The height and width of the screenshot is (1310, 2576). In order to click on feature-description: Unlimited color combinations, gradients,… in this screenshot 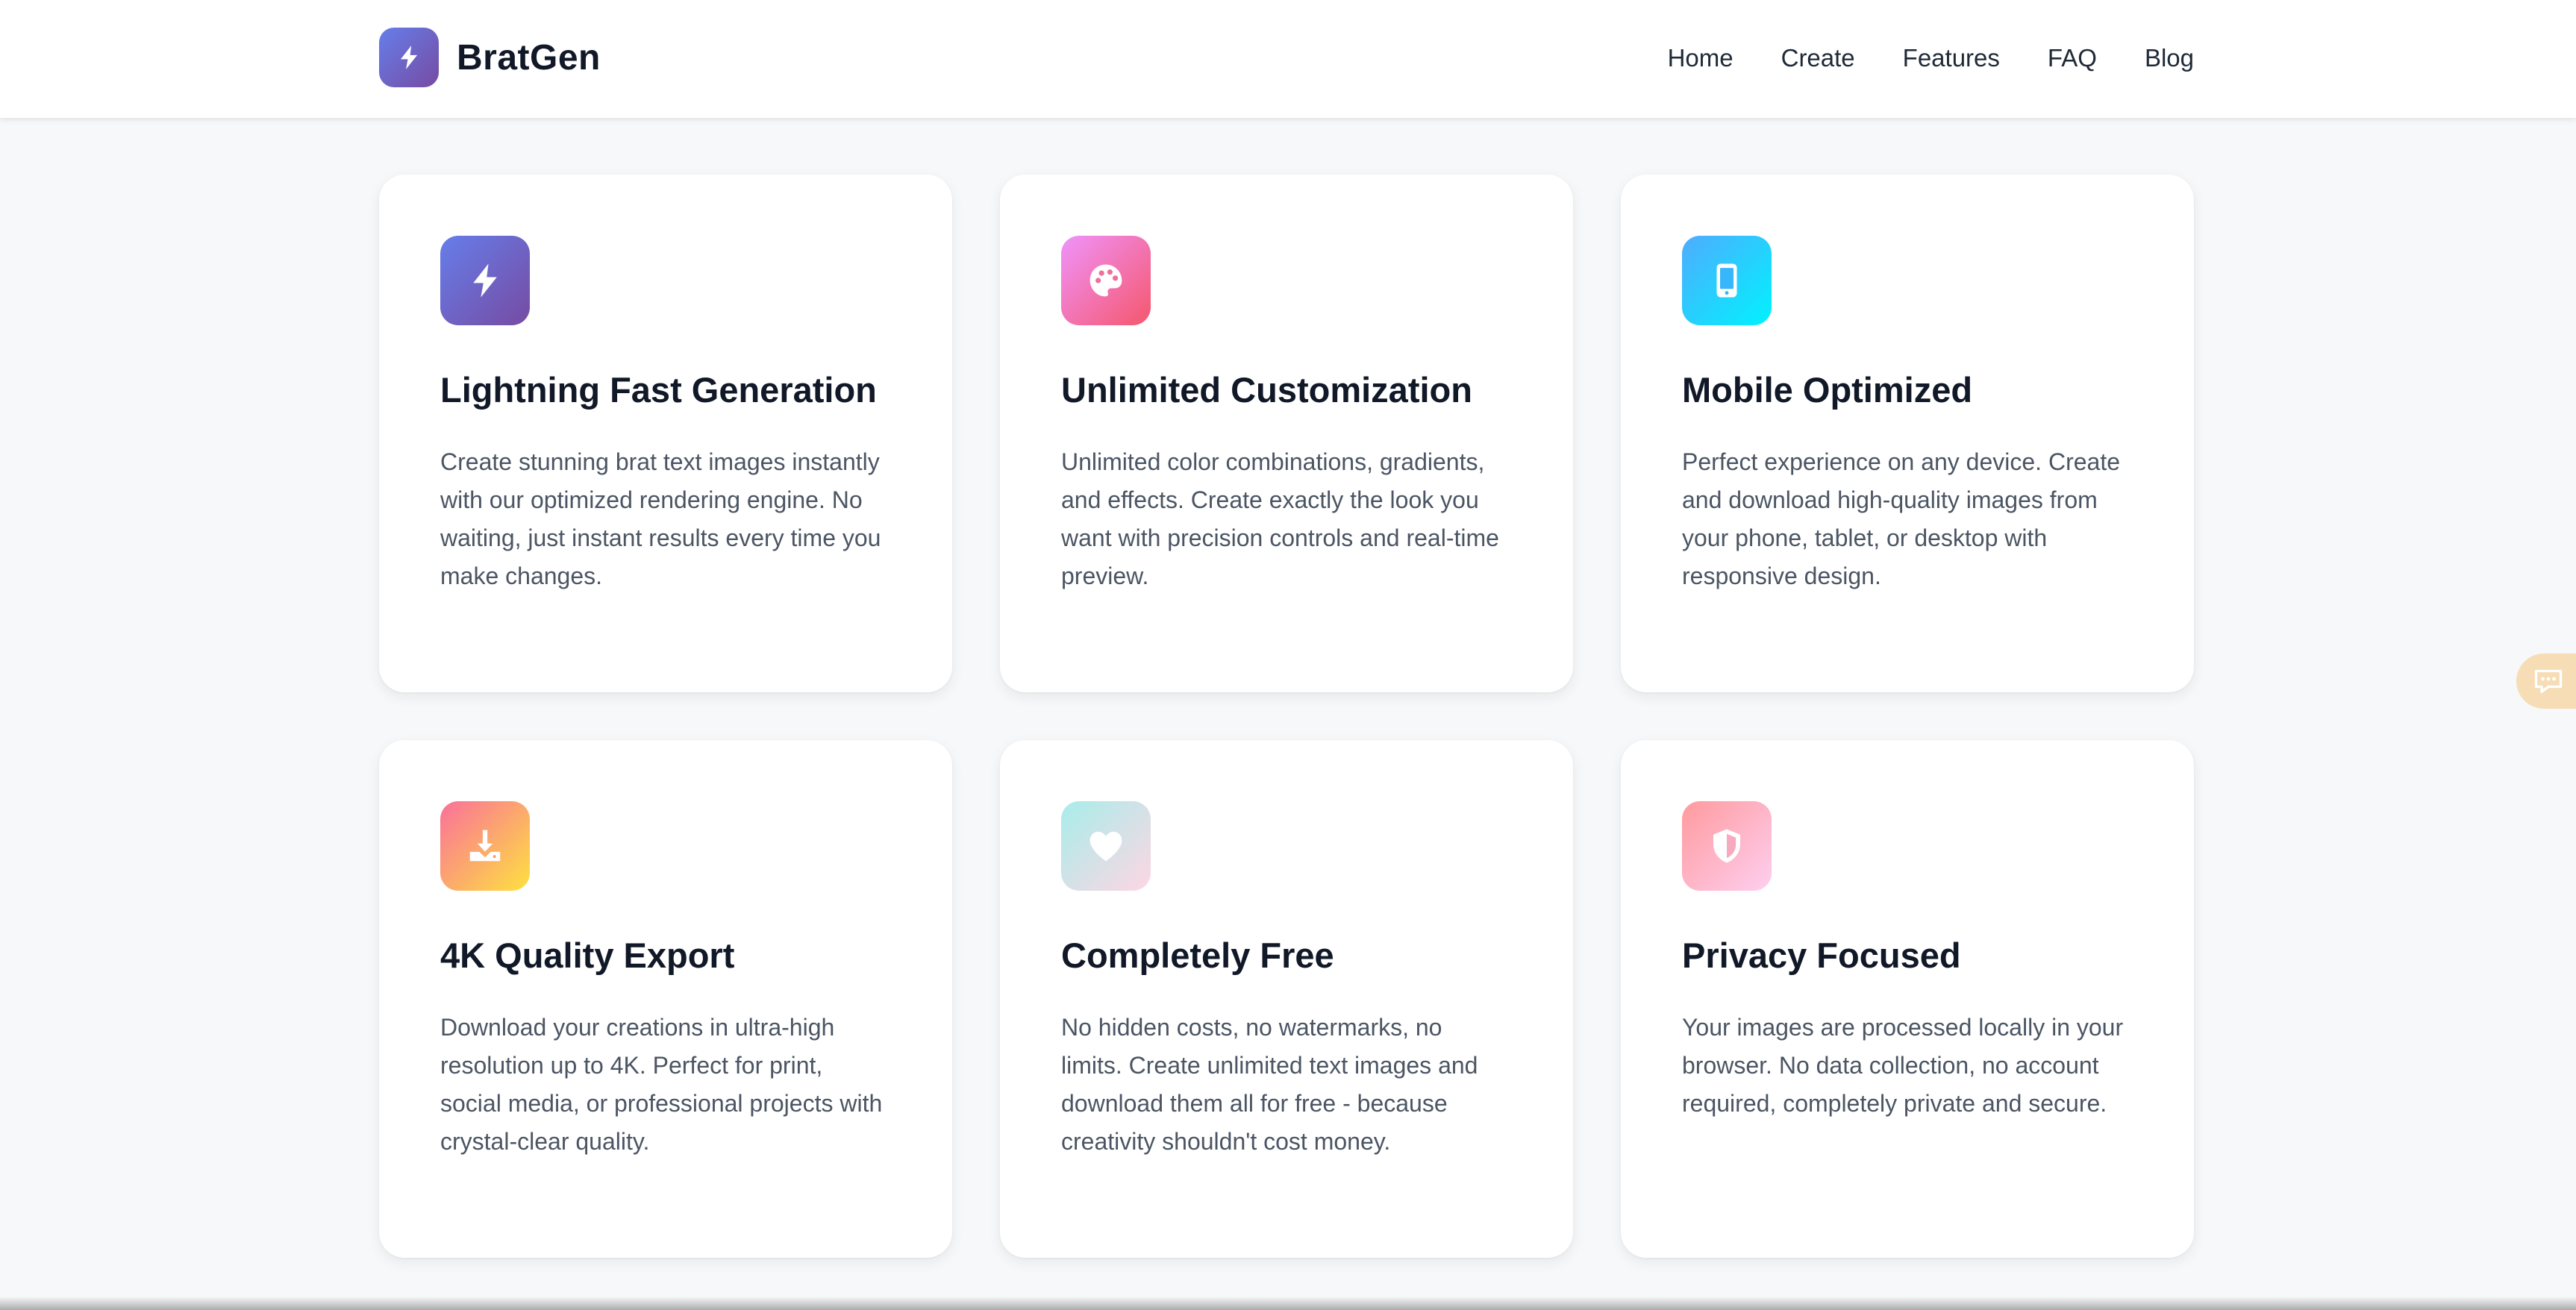, I will do `click(1280, 519)`.